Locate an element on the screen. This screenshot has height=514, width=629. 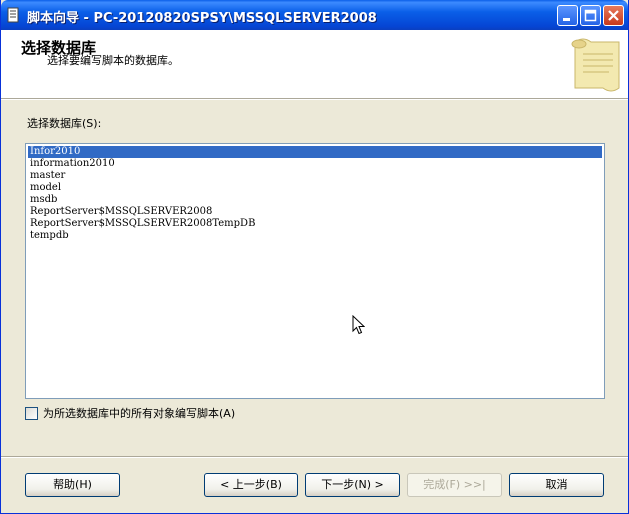
cancel-button: 取消 is located at coordinates (556, 485).